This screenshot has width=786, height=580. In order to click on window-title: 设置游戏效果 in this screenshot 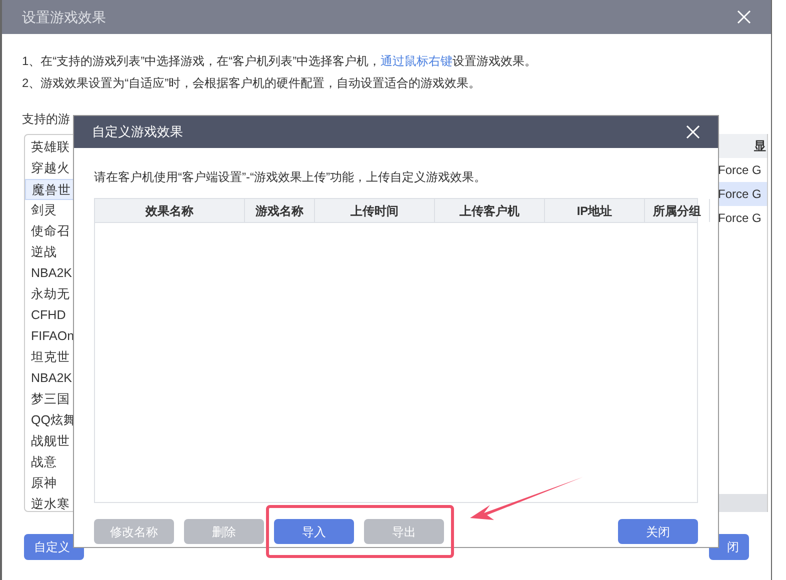, I will do `click(64, 17)`.